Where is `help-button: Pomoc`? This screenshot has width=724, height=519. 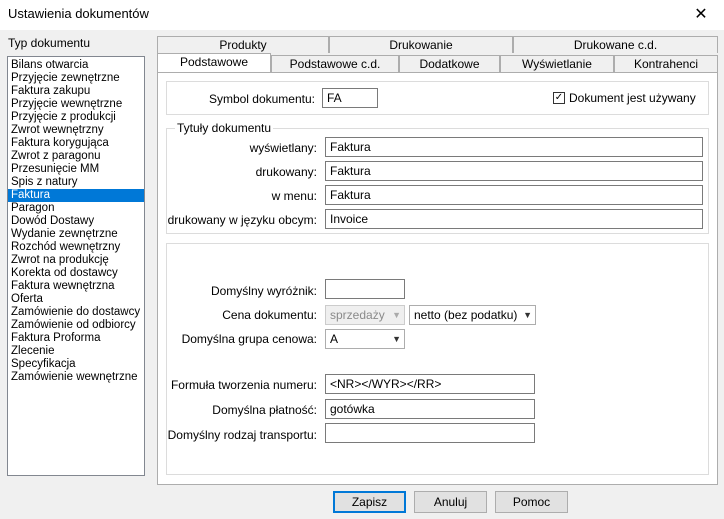 help-button: Pomoc is located at coordinates (531, 502).